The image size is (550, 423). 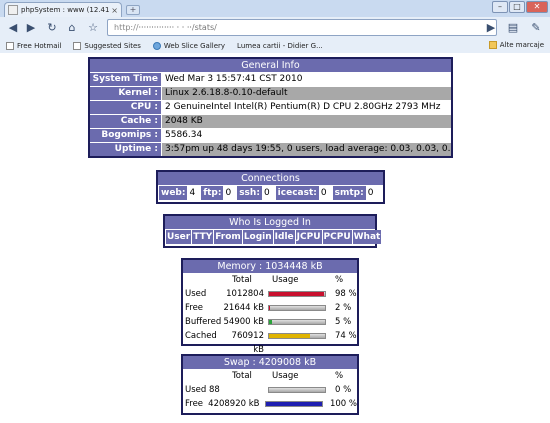 I want to click on bookmark-web-slice-gallery: Web Slice Gallery, so click(x=188, y=45).